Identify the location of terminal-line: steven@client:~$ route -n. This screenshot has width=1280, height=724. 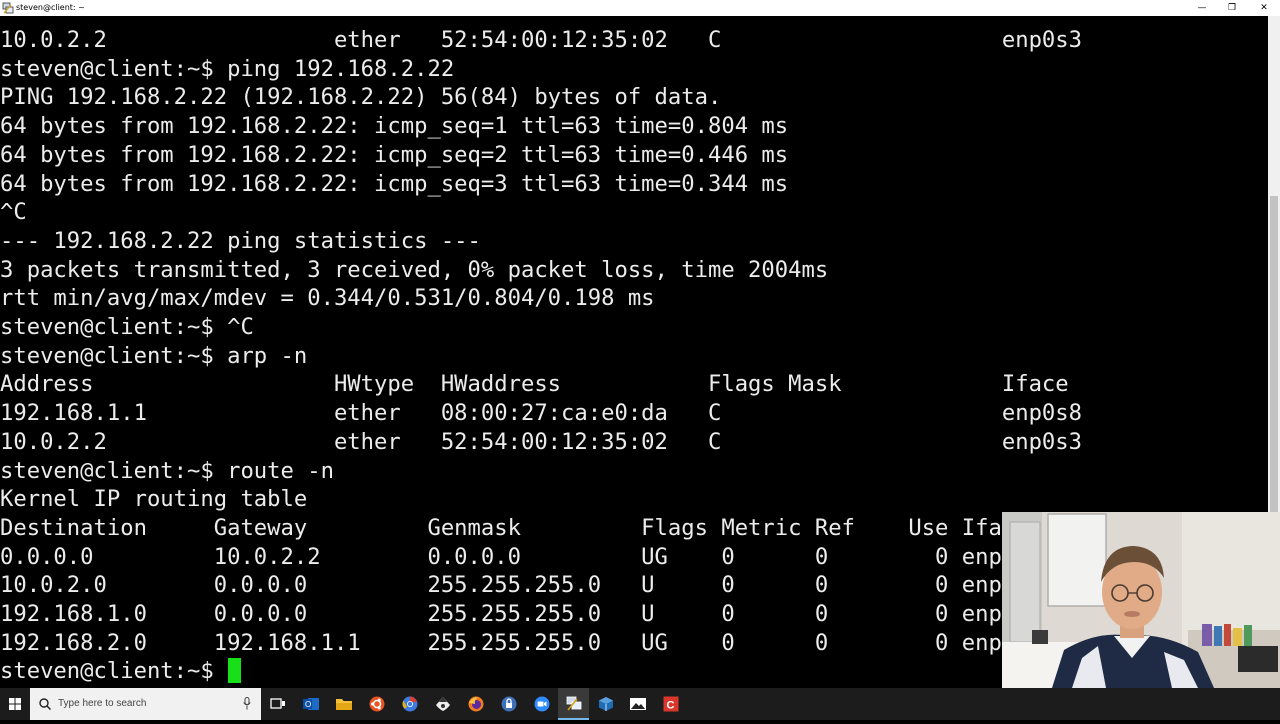
(167, 470).